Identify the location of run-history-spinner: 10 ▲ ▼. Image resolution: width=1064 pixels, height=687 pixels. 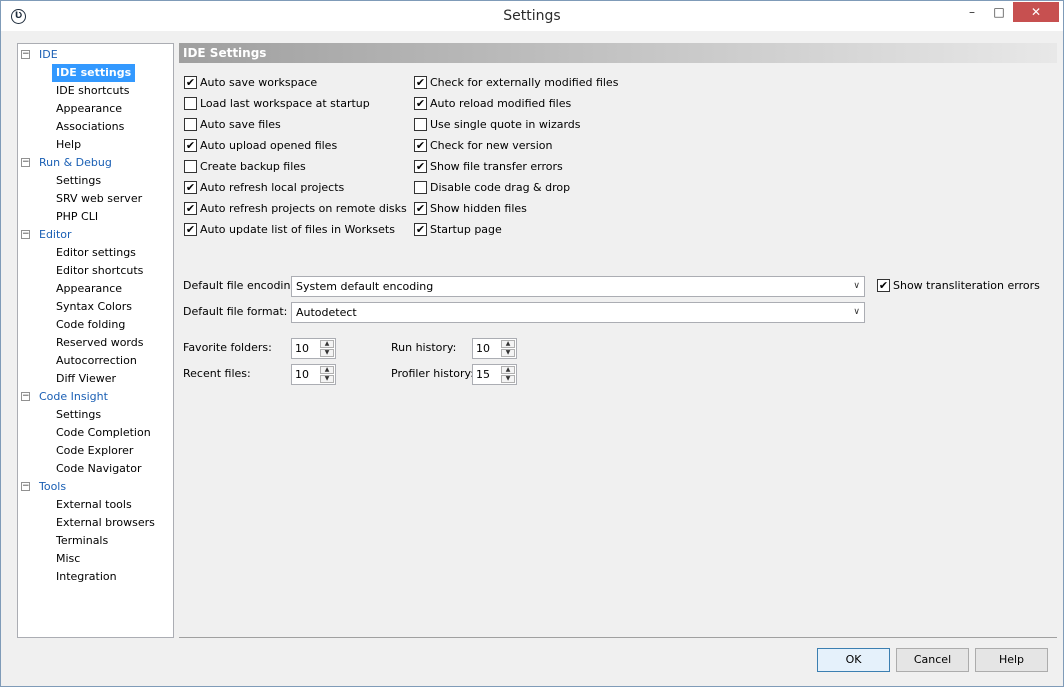
(494, 348).